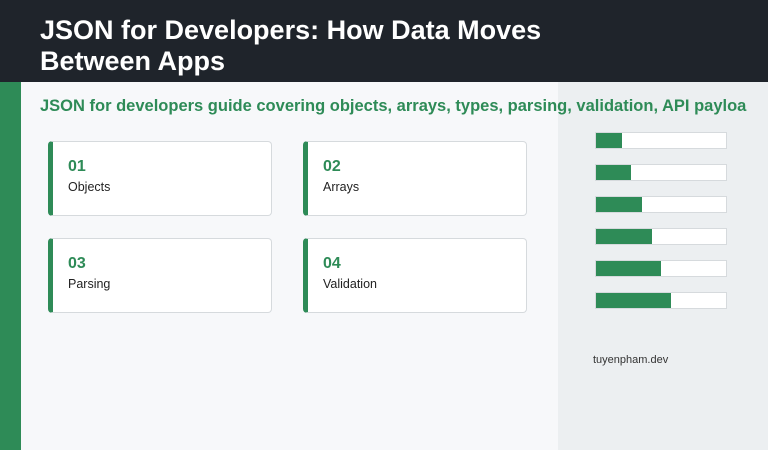  I want to click on card-label: Arrays, so click(341, 187).